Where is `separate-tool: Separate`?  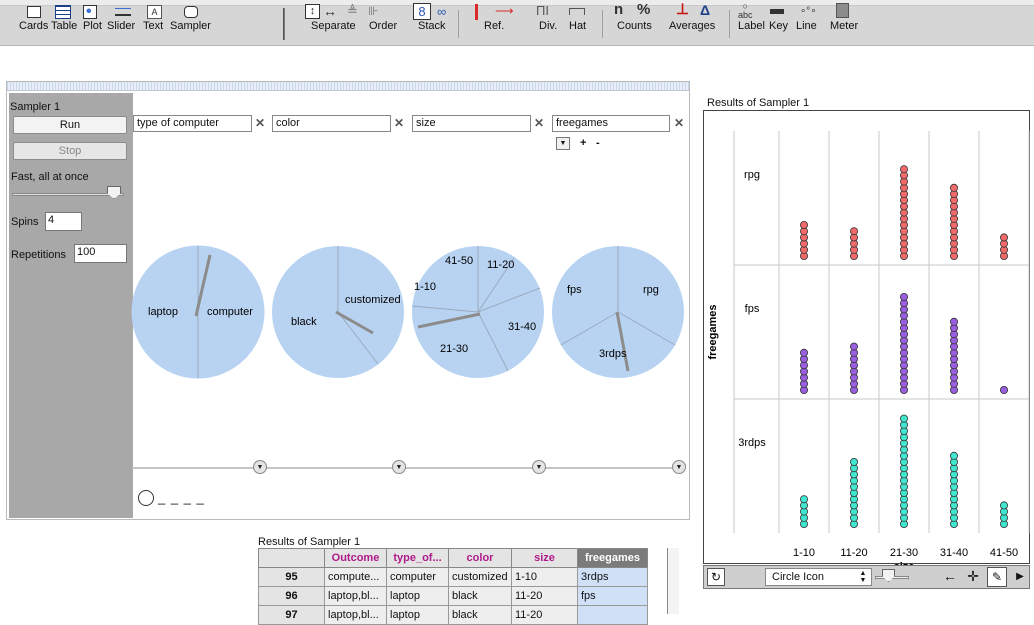
separate-tool: Separate is located at coordinates (333, 26).